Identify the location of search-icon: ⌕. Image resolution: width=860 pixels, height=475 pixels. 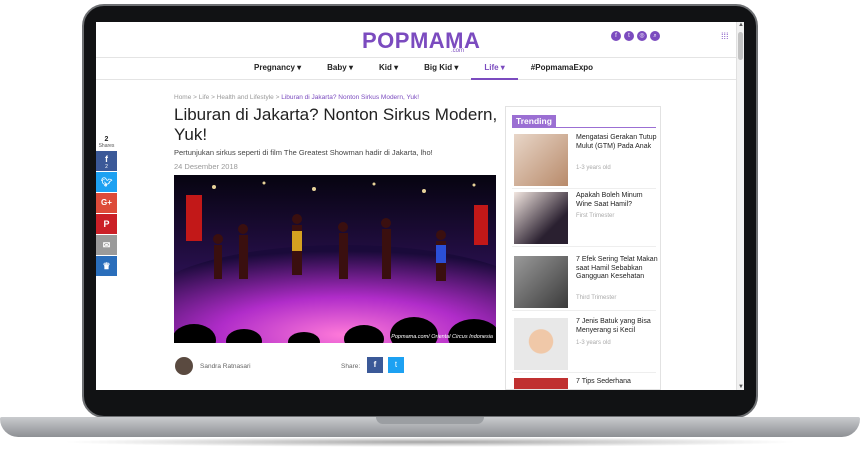
(655, 36).